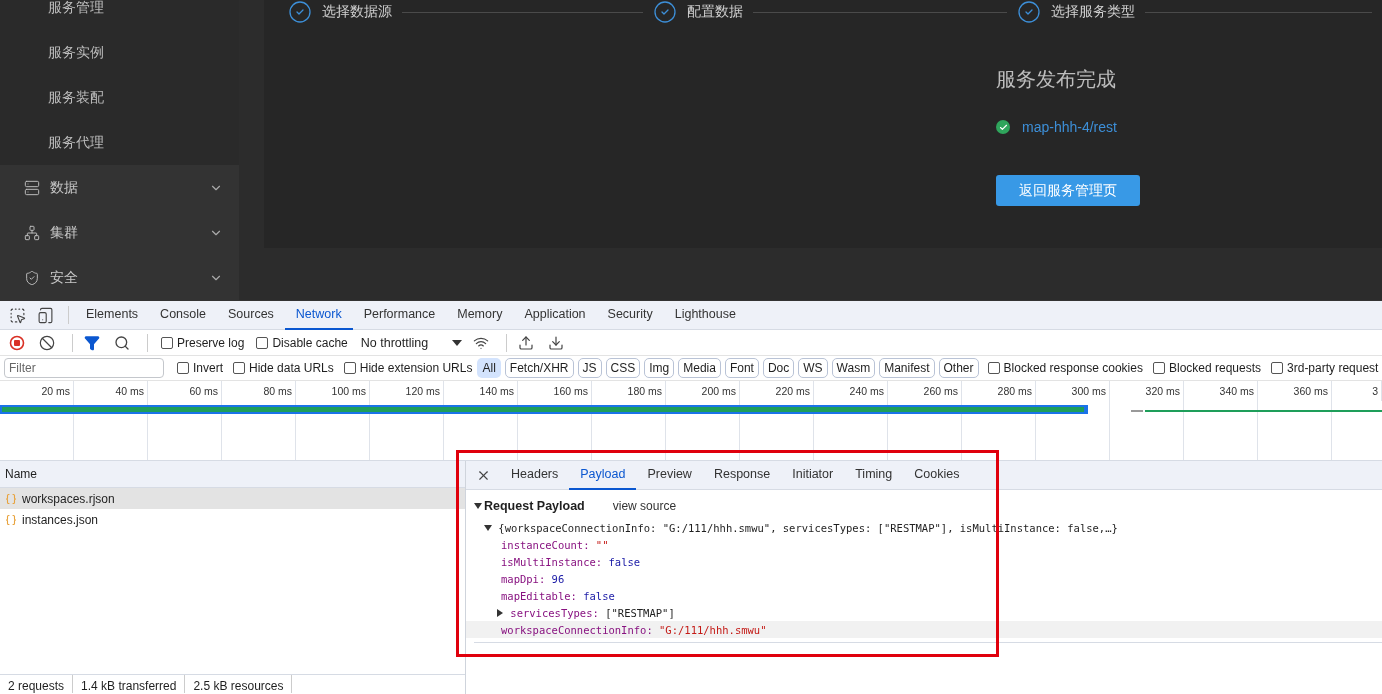  Describe the element at coordinates (357, 12) in the screenshot. I see `step-label: 选择数据源` at that location.